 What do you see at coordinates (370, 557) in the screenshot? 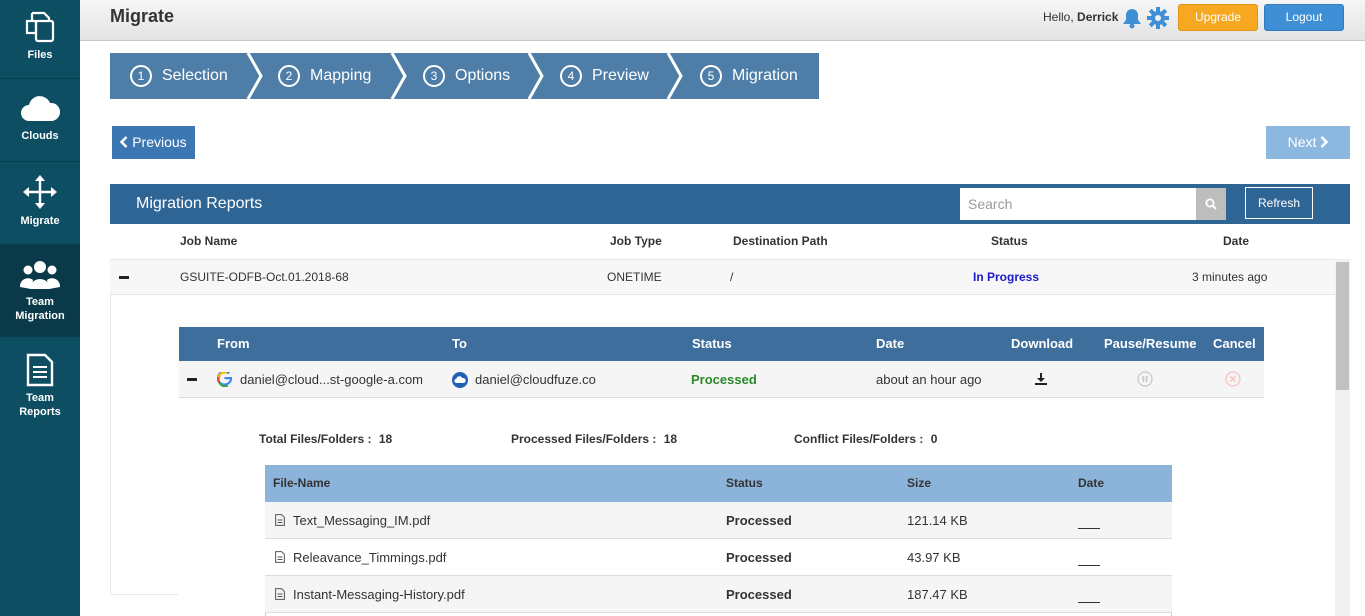
I see `file-name: Releavance_Timmings.pdf` at bounding box center [370, 557].